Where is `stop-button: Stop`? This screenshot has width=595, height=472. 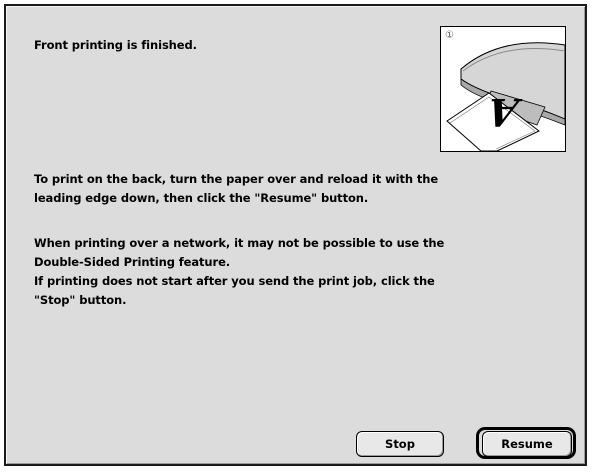
stop-button: Stop is located at coordinates (400, 444).